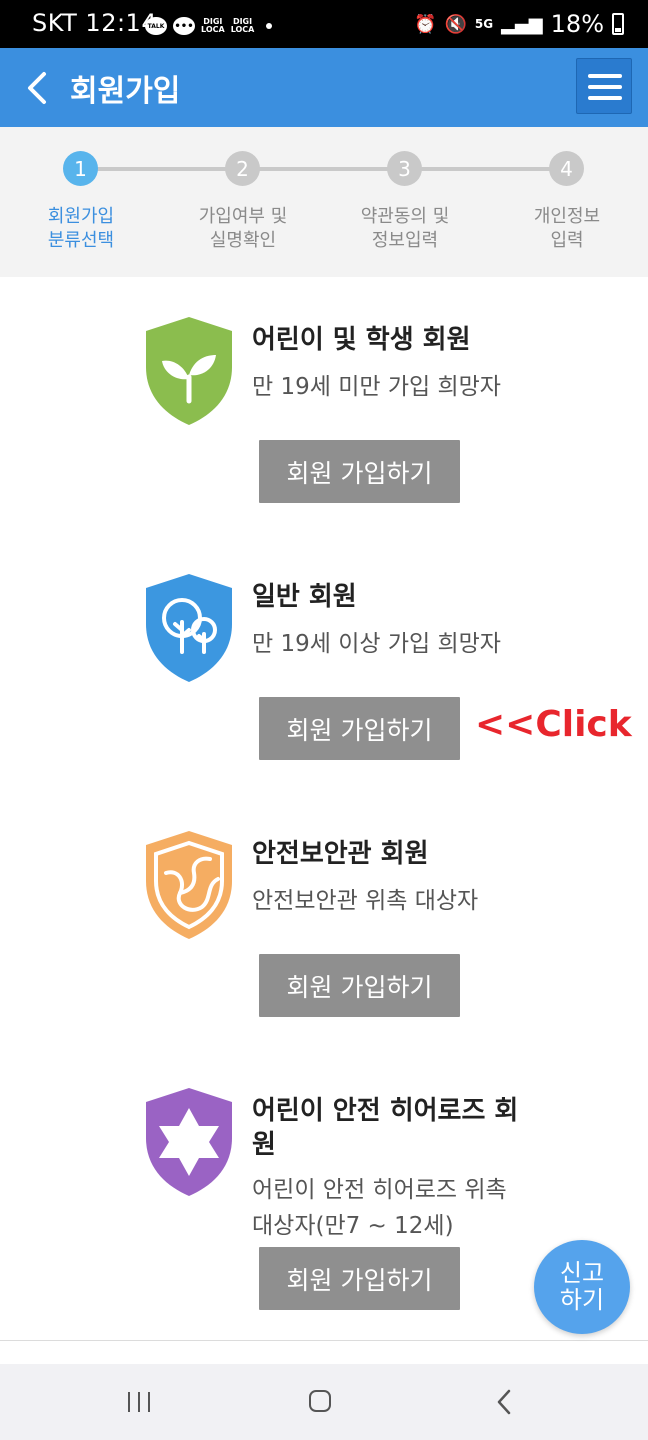 This screenshot has width=648, height=1440. What do you see at coordinates (404, 168) in the screenshot?
I see `step-3-circle: 3` at bounding box center [404, 168].